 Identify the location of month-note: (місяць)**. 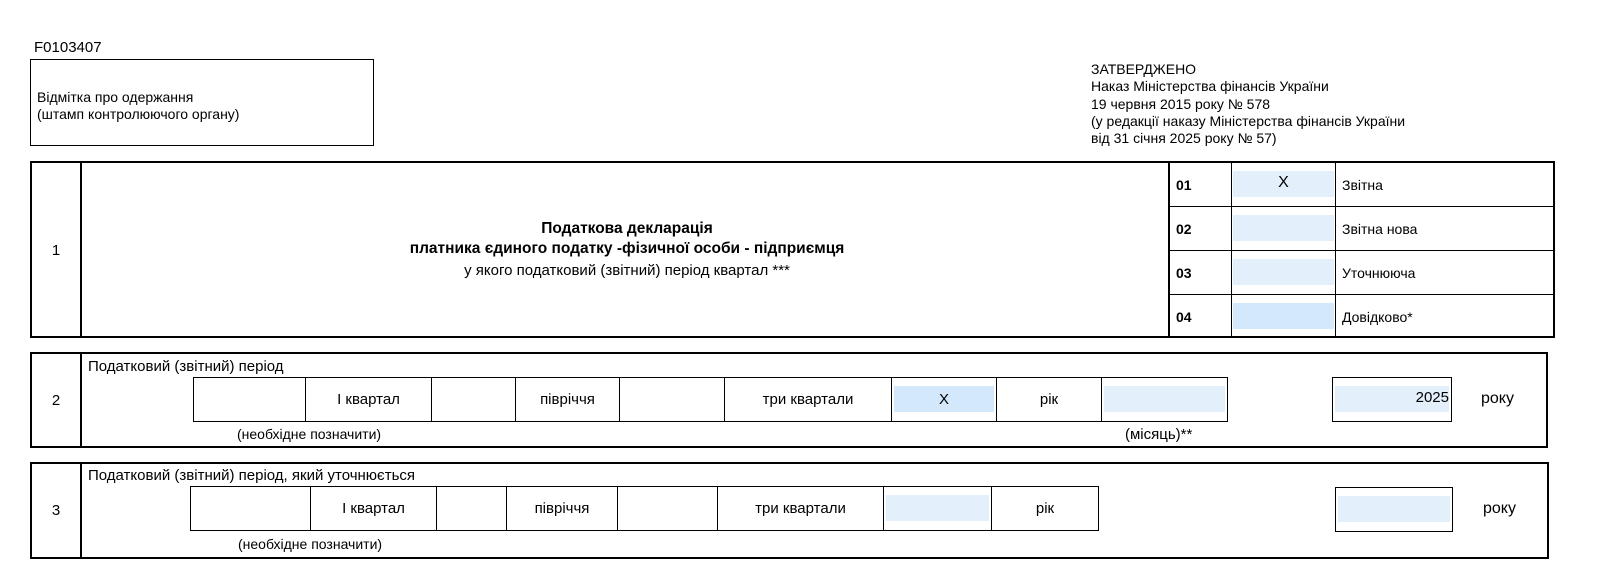
(1159, 434).